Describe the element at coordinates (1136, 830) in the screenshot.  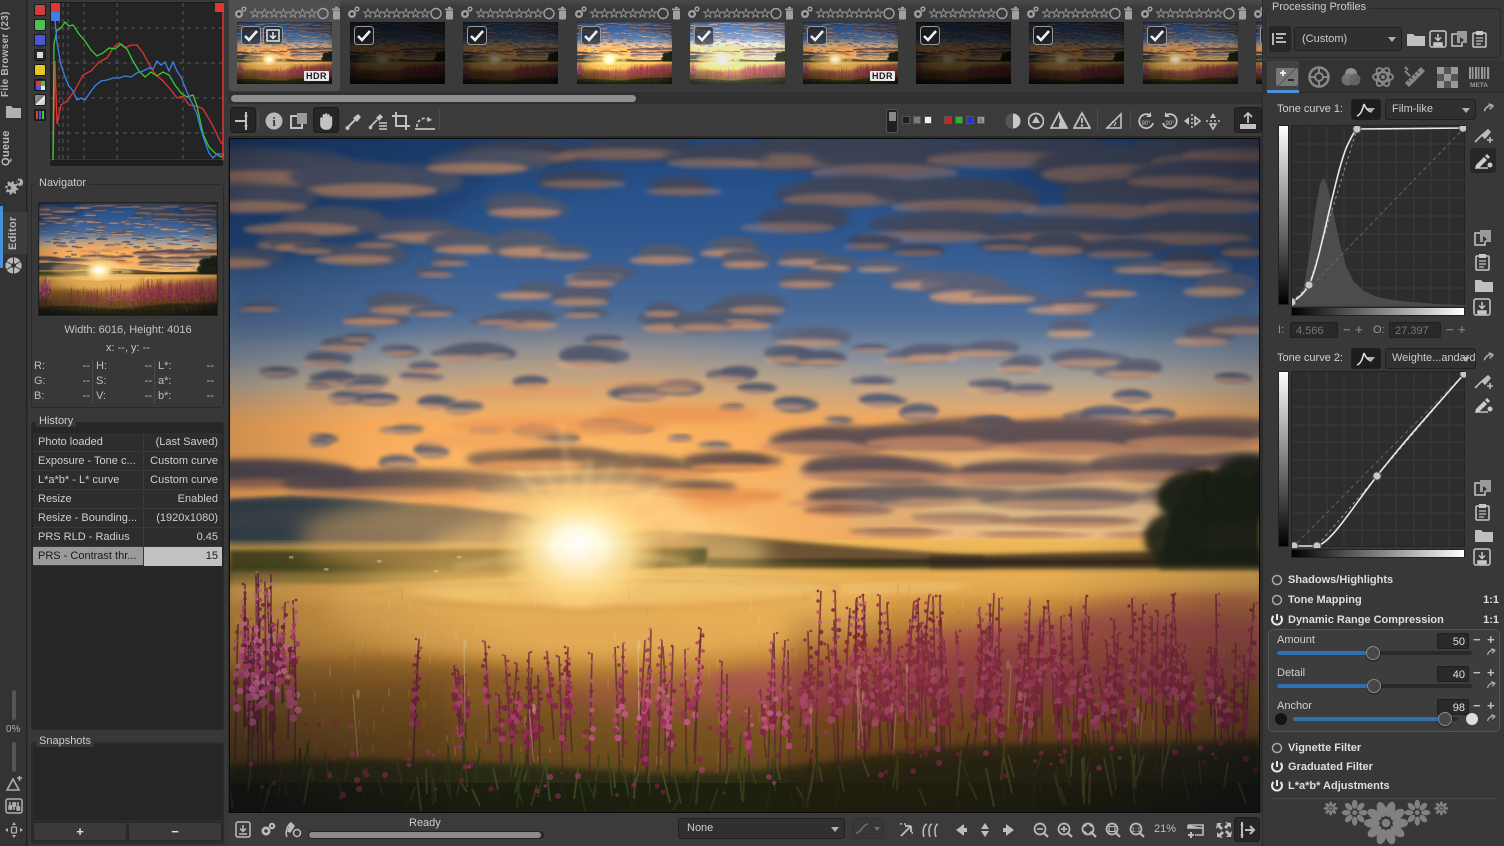
I see `svg-text: 1:1` at that location.